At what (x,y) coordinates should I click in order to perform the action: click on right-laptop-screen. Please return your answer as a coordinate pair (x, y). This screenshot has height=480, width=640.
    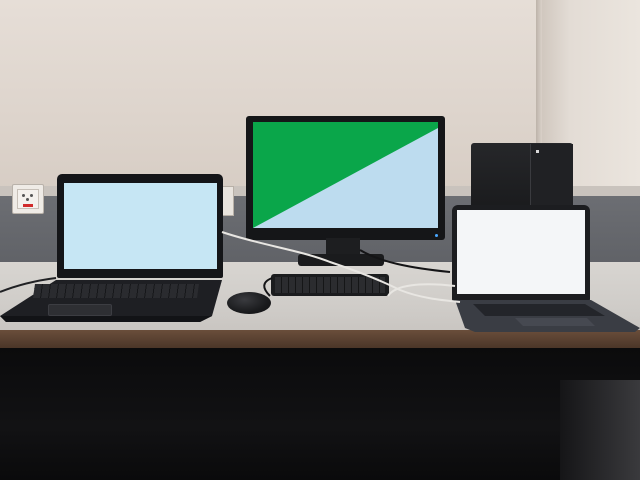
    Looking at the image, I should click on (521, 252).